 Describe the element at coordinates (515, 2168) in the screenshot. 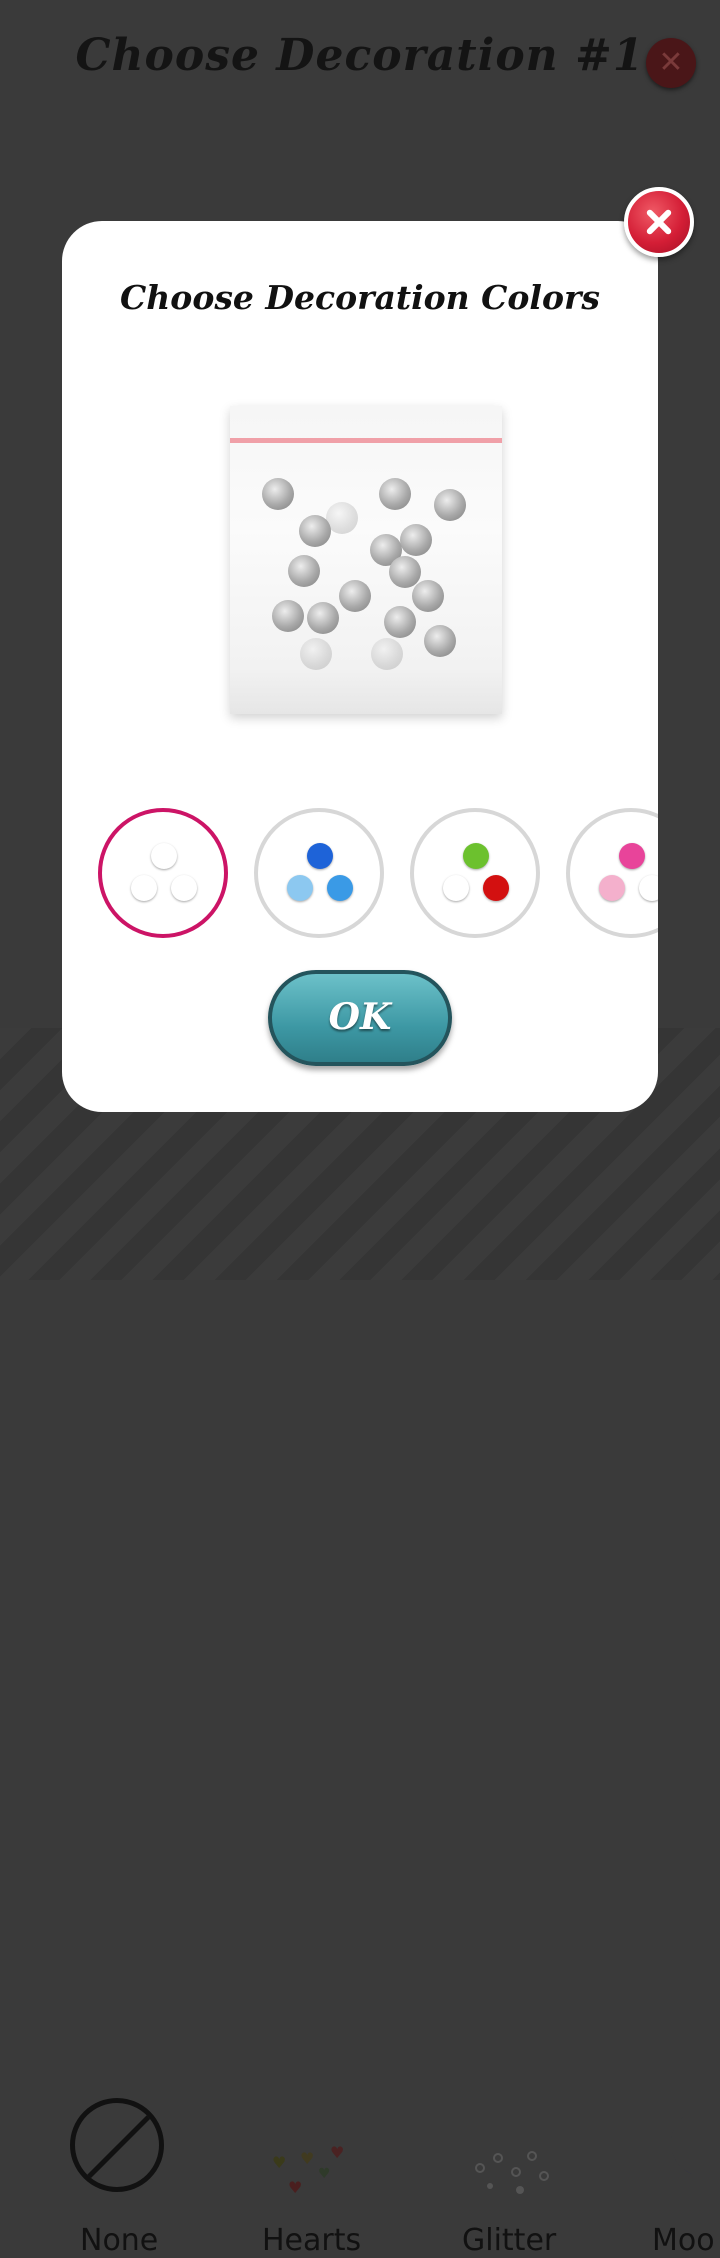

I see `glitter-icon` at that location.